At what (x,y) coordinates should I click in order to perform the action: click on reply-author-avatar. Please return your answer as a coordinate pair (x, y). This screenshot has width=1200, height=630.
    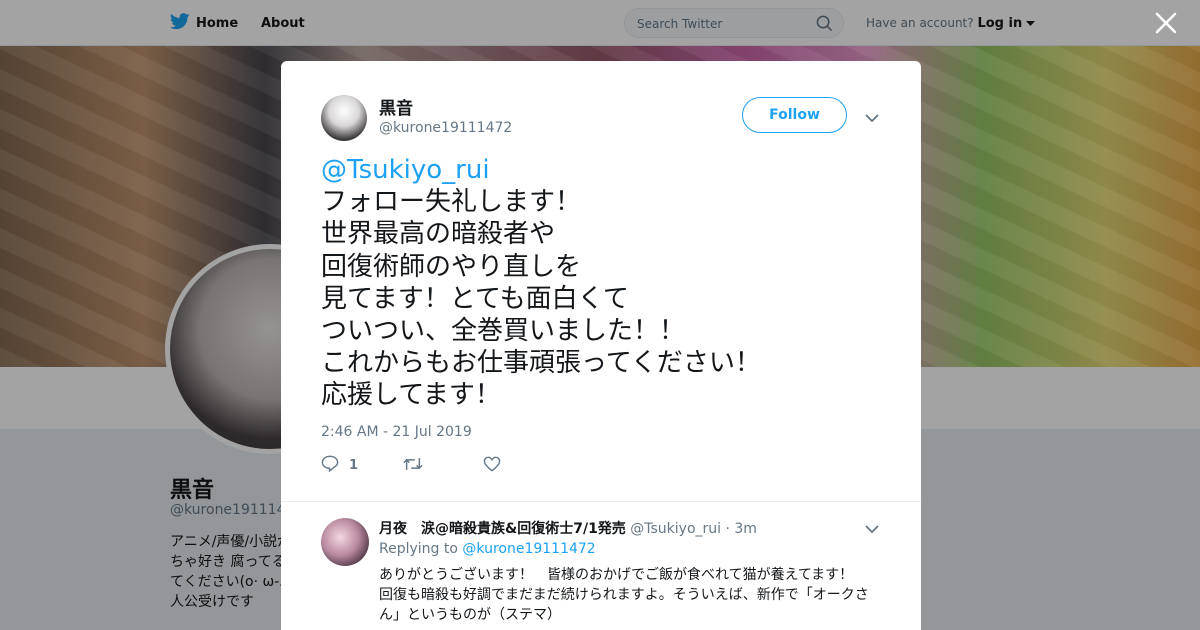
    Looking at the image, I should click on (345, 542).